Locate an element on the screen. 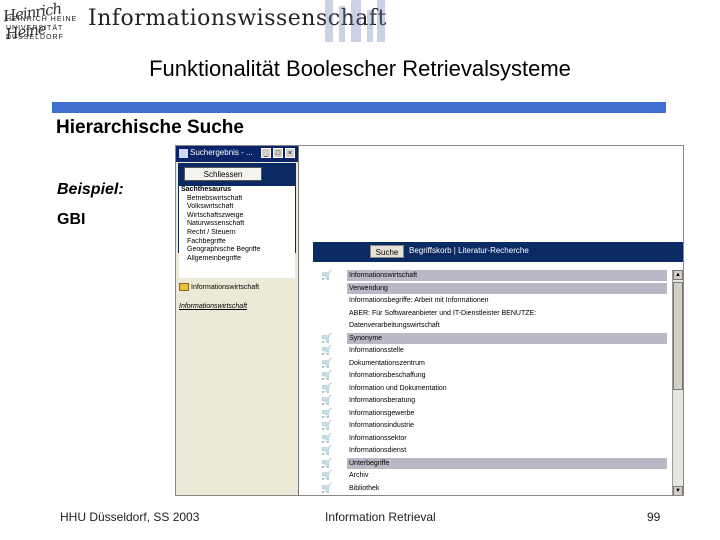 This screenshot has width=720, height=540. term-row: 🛒 Synonyme is located at coordinates (492, 338).